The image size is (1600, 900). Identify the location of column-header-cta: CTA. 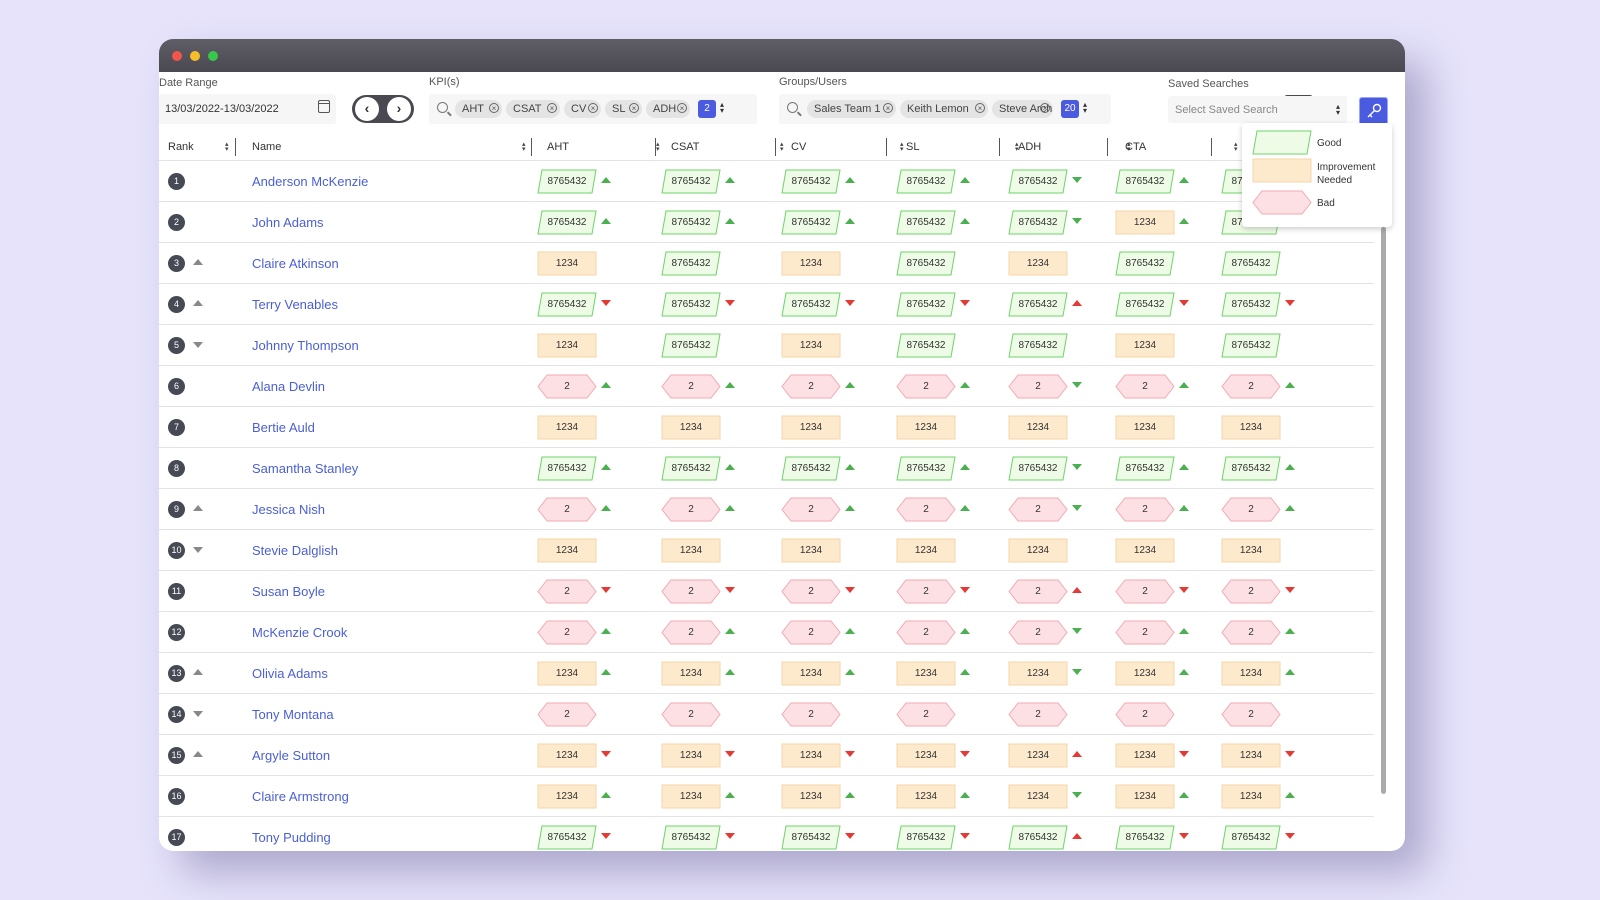
(1135, 147).